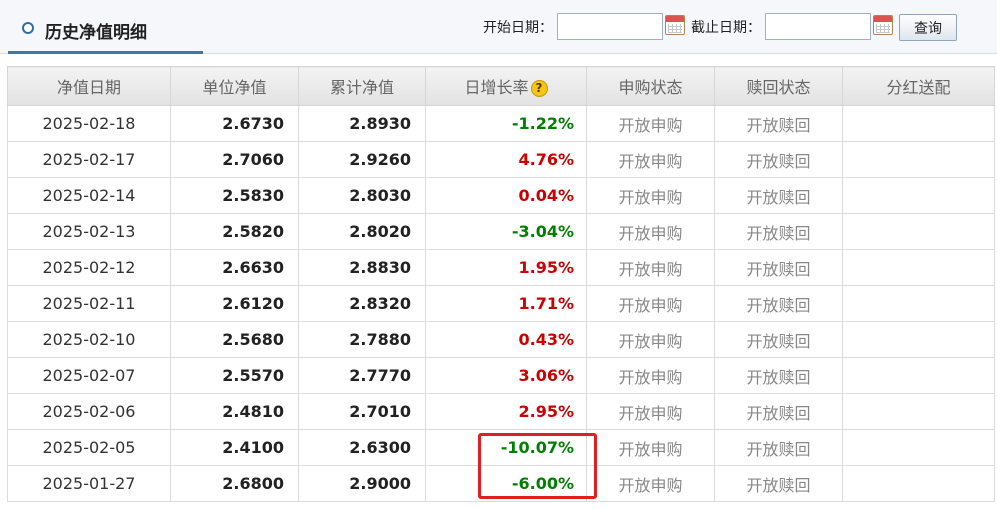  I want to click on cell-cumulative-nav: 2.7770, so click(362, 375).